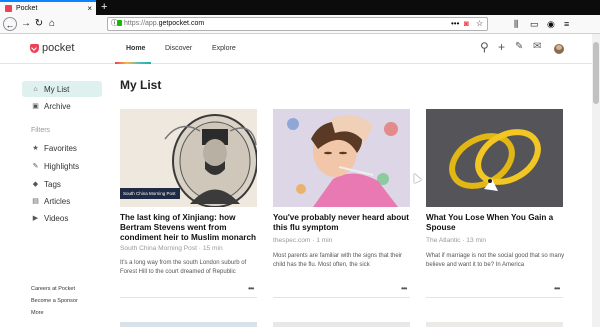  I want to click on footer-link-more: More, so click(37, 313).